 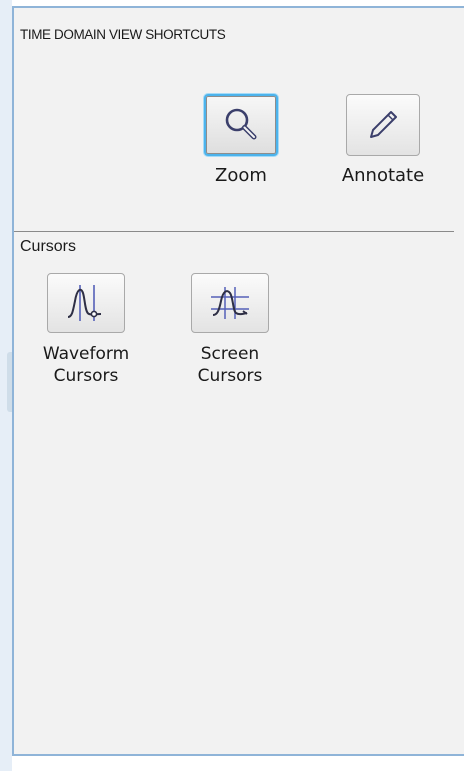 I want to click on waveform-cursors-icon, so click(x=84, y=303).